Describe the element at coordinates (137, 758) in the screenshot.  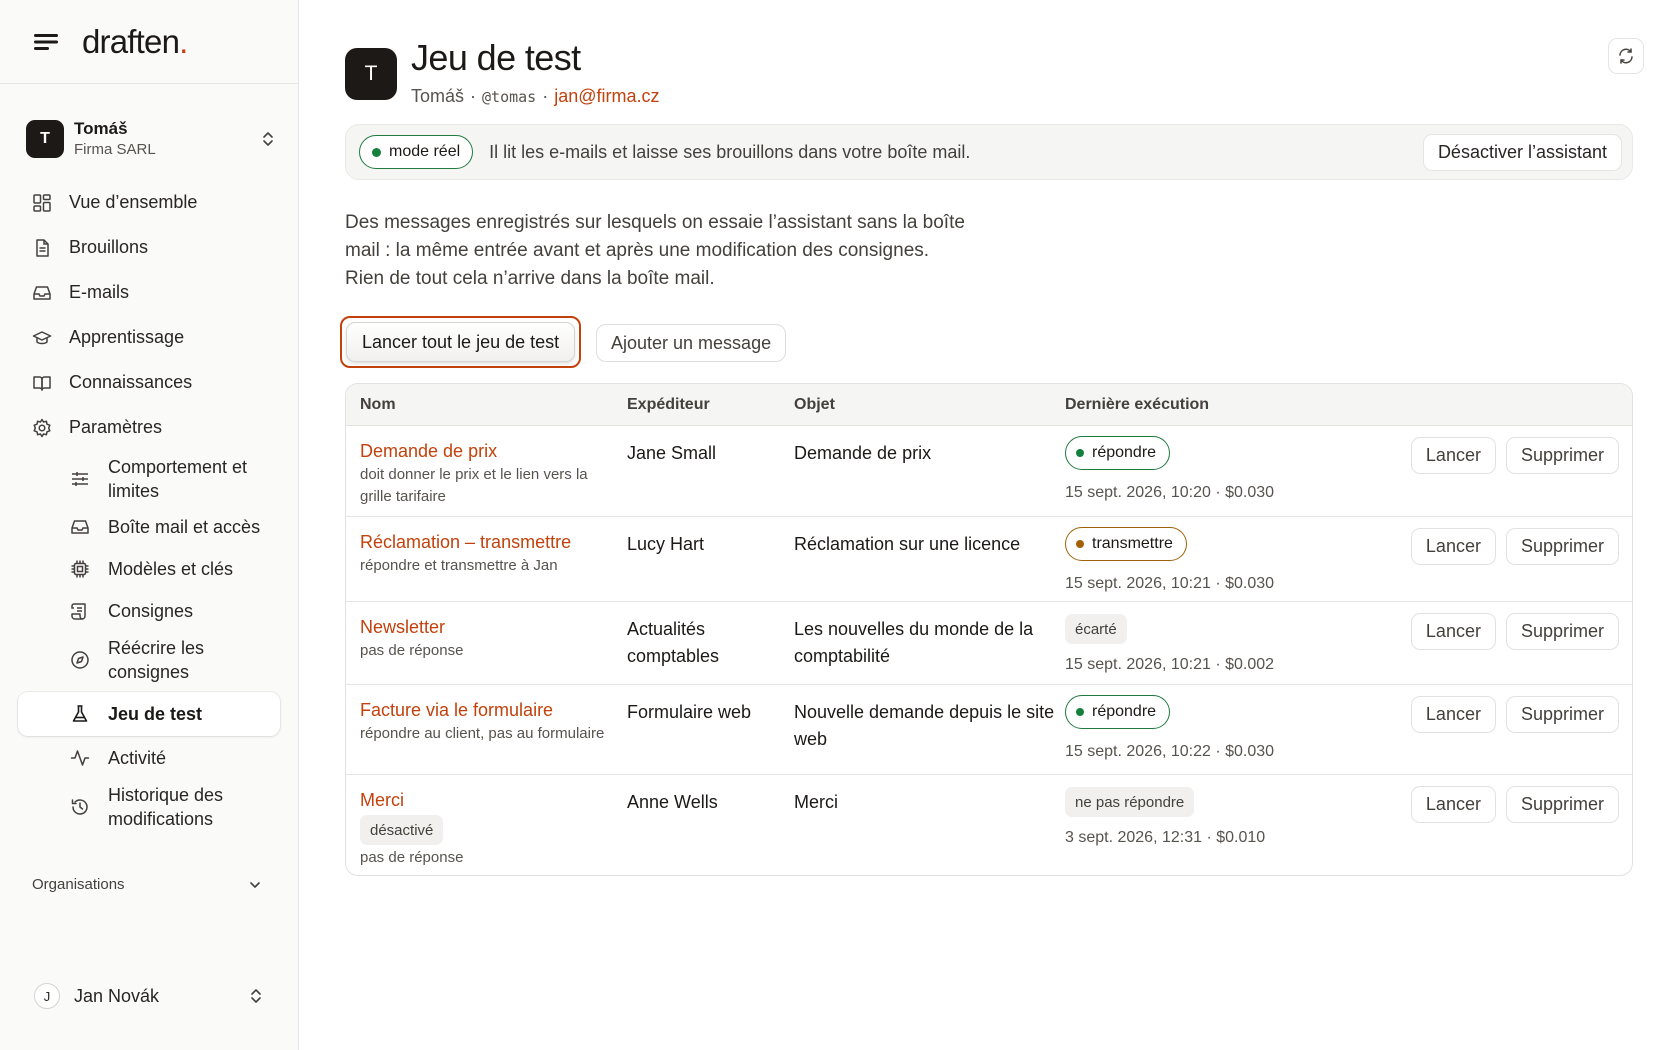
I see `sidebar-item-label: Activité` at that location.